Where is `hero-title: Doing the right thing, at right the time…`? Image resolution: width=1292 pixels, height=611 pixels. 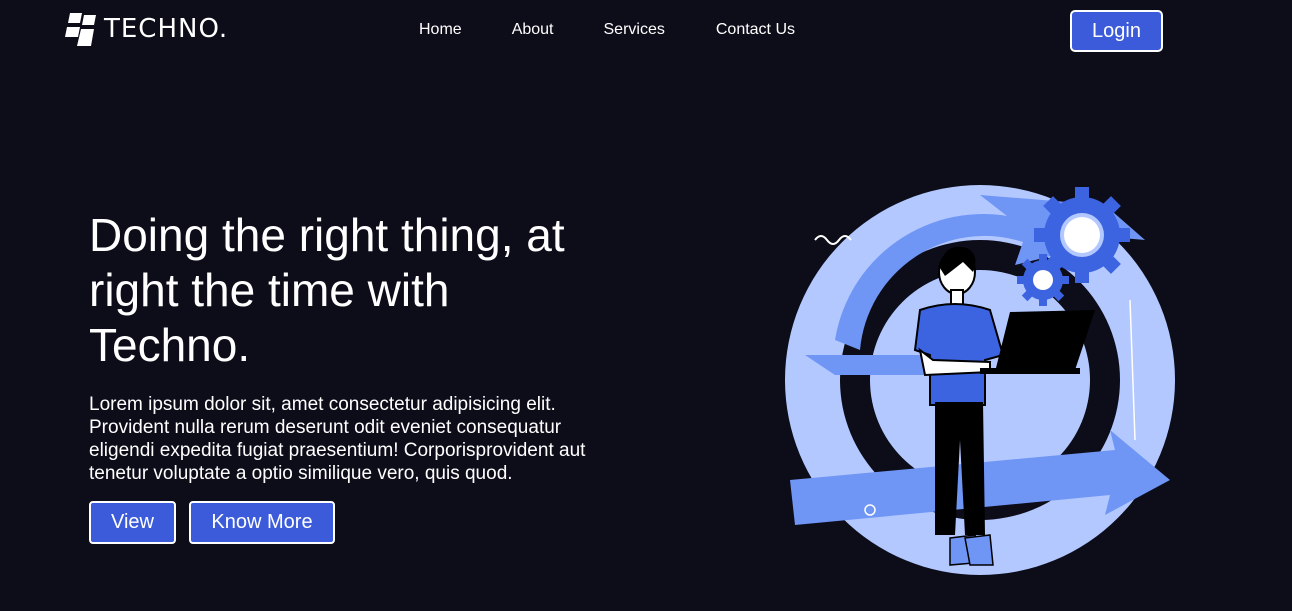 hero-title: Doing the right thing, at right the time… is located at coordinates (327, 290).